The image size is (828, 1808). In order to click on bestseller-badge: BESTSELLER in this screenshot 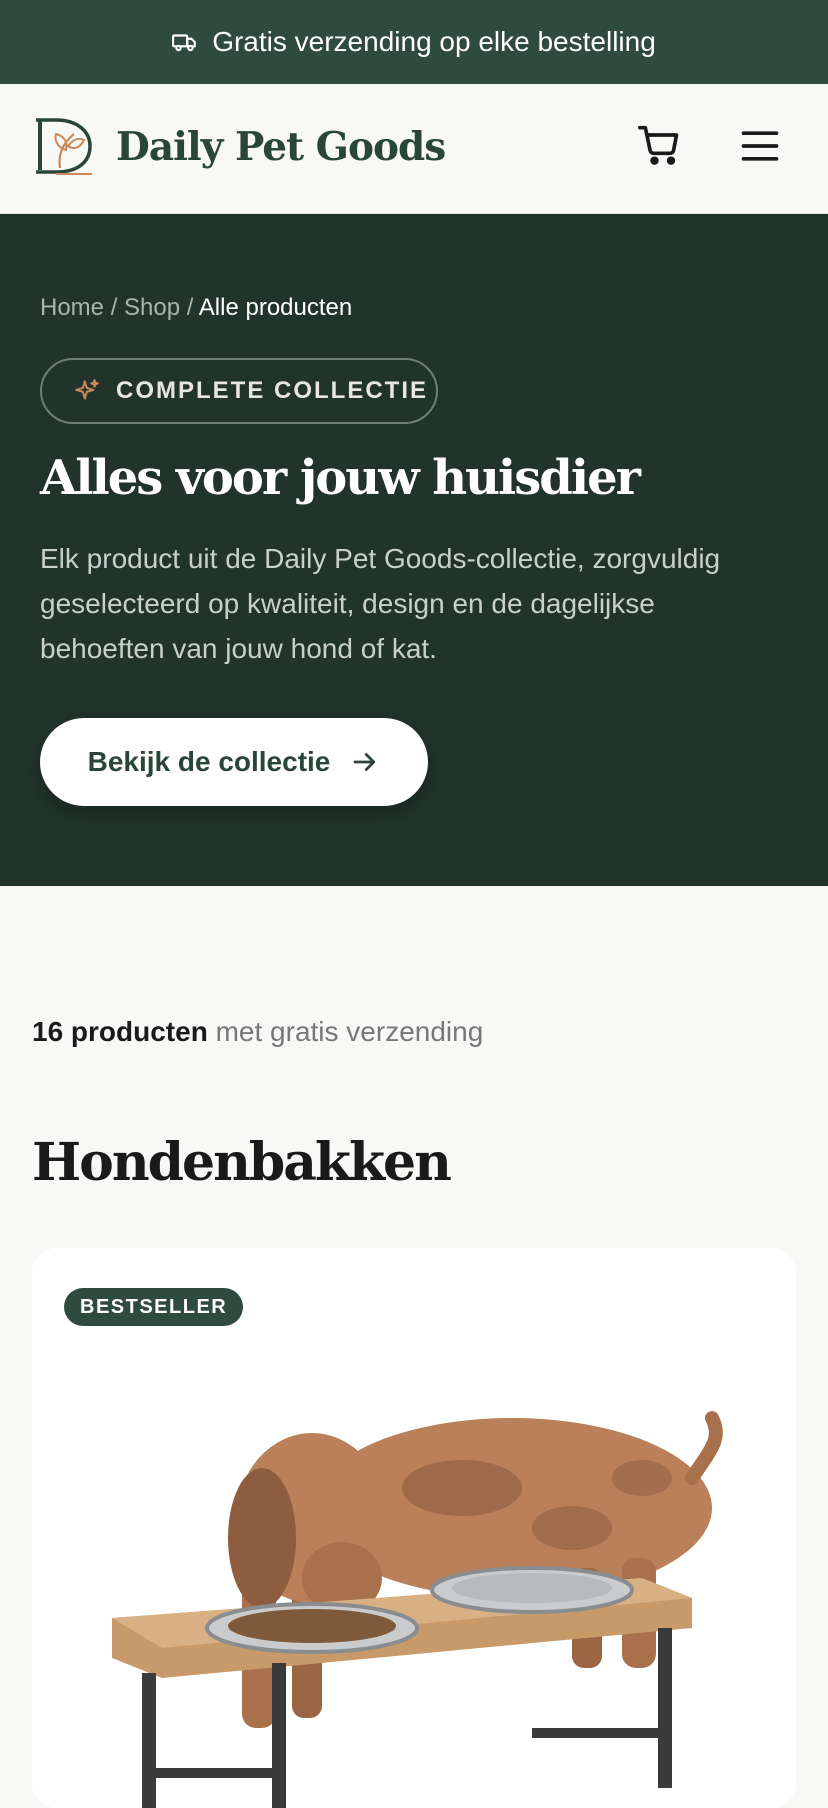, I will do `click(154, 1307)`.